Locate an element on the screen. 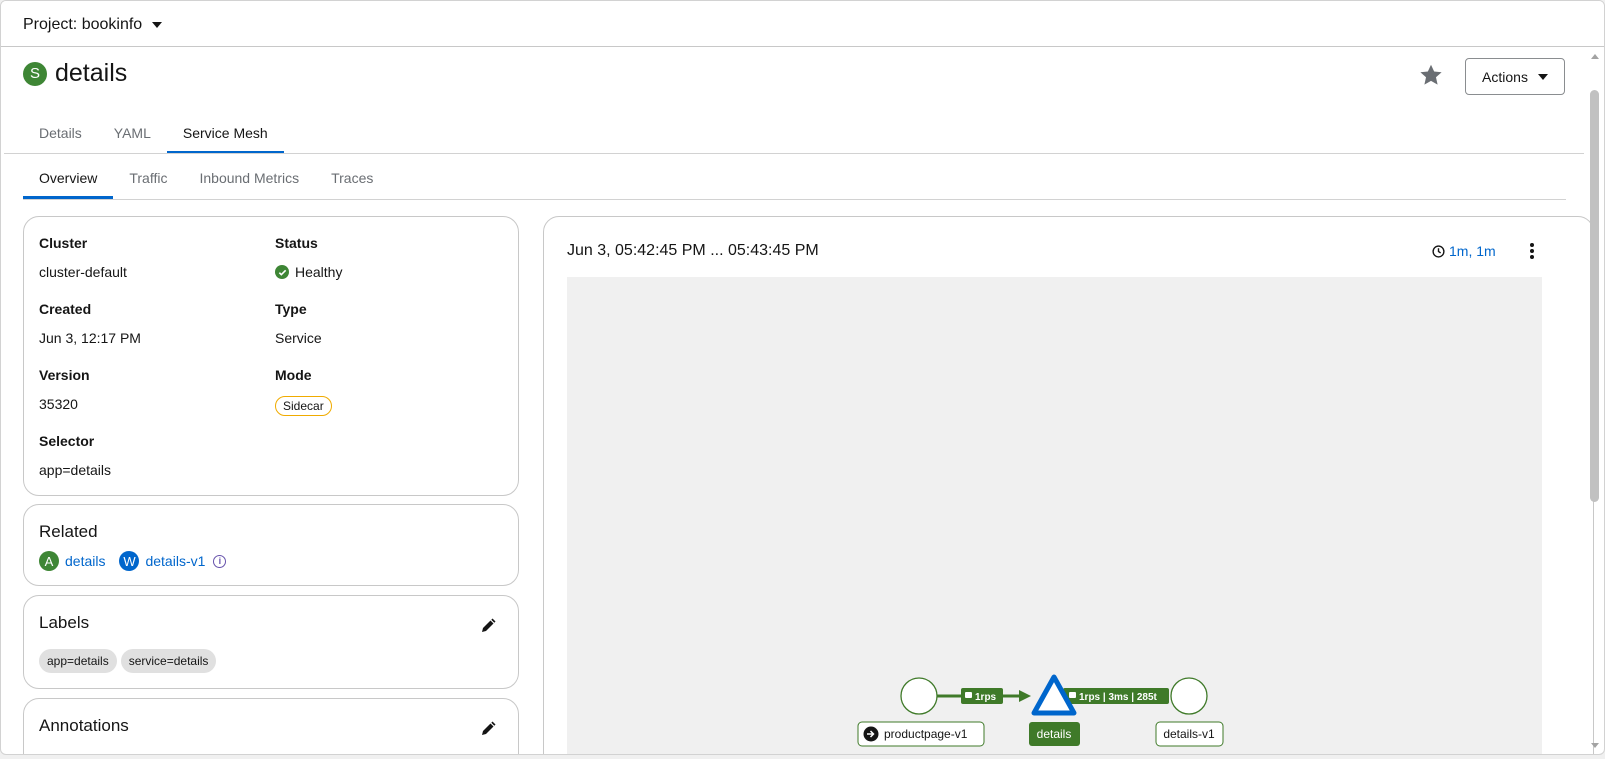 The height and width of the screenshot is (759, 1605). check-circle-icon is located at coordinates (282, 272).